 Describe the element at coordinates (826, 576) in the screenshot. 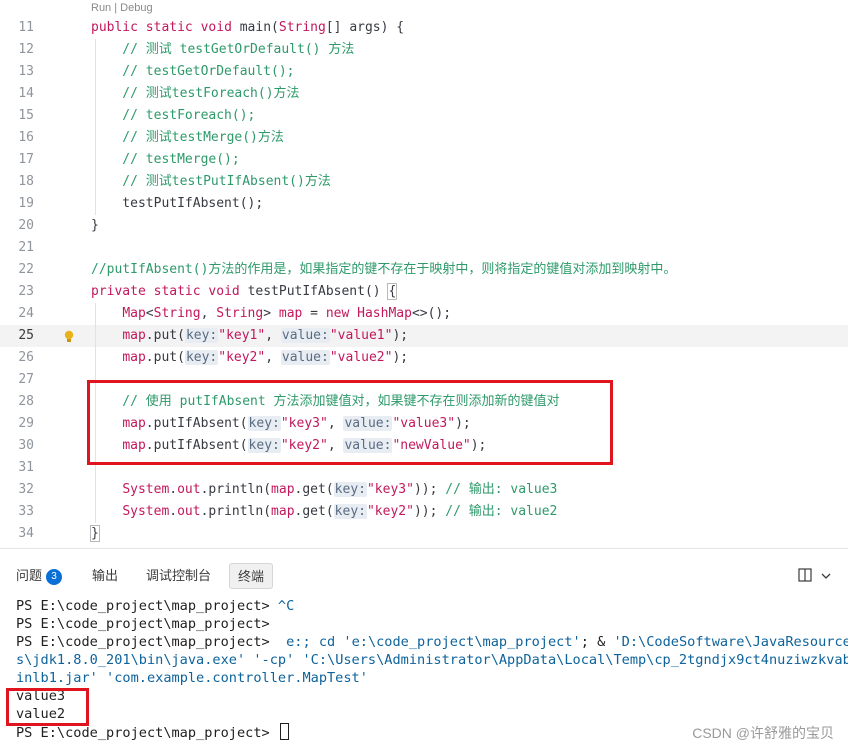

I see `chevron-down-icon` at that location.